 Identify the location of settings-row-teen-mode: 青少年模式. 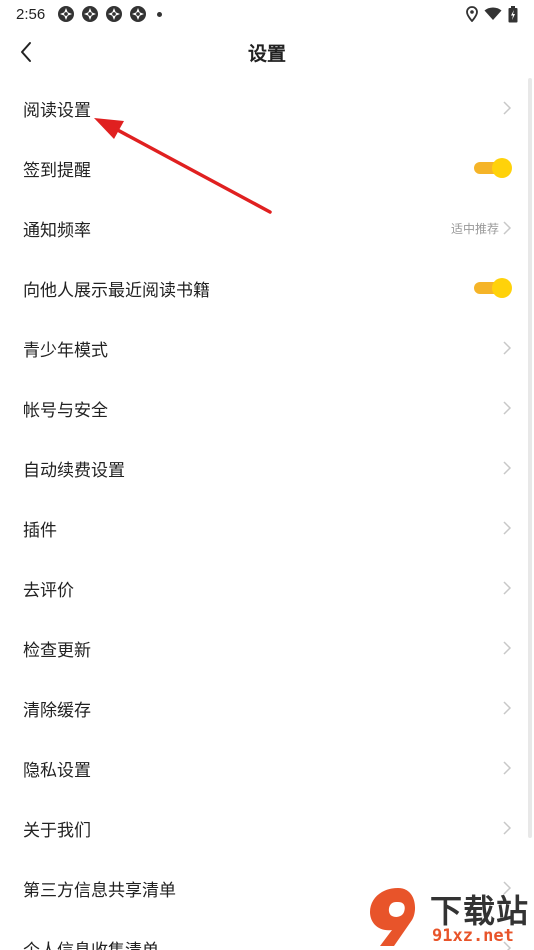
(267, 348).